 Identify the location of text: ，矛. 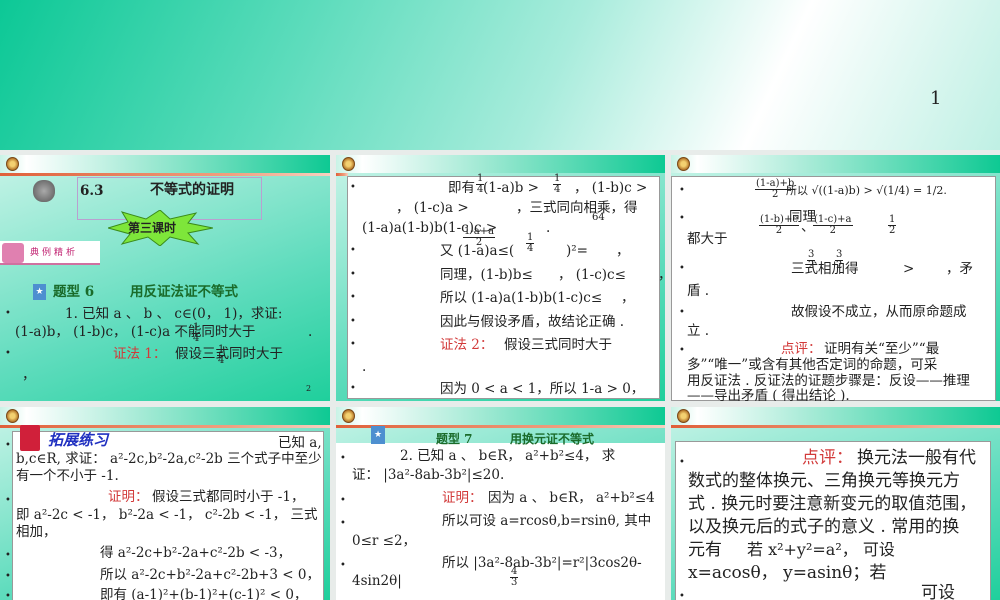
(959, 269).